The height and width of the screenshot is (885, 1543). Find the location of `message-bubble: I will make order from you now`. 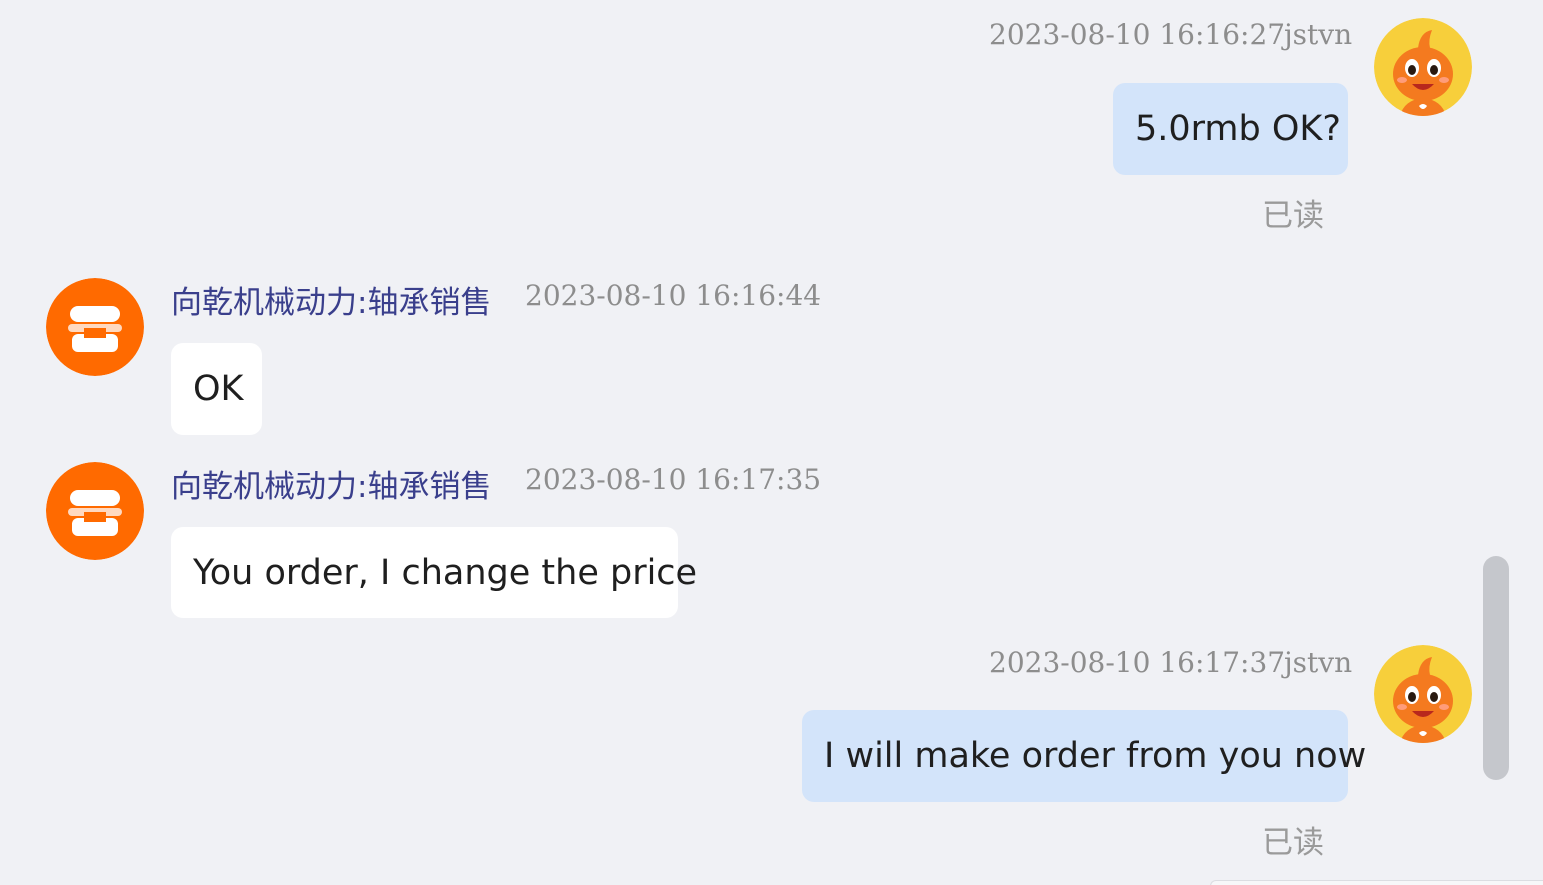

message-bubble: I will make order from you now is located at coordinates (1084, 756).